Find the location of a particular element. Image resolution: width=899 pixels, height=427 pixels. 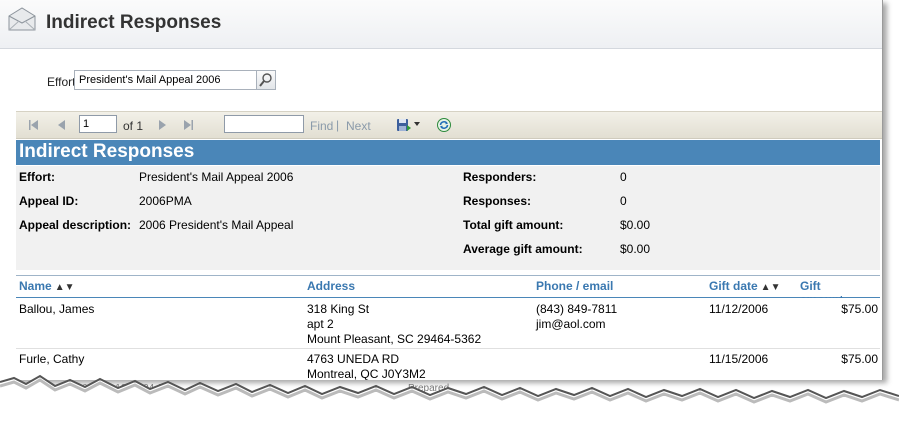

previous-page-icon is located at coordinates (62, 125).